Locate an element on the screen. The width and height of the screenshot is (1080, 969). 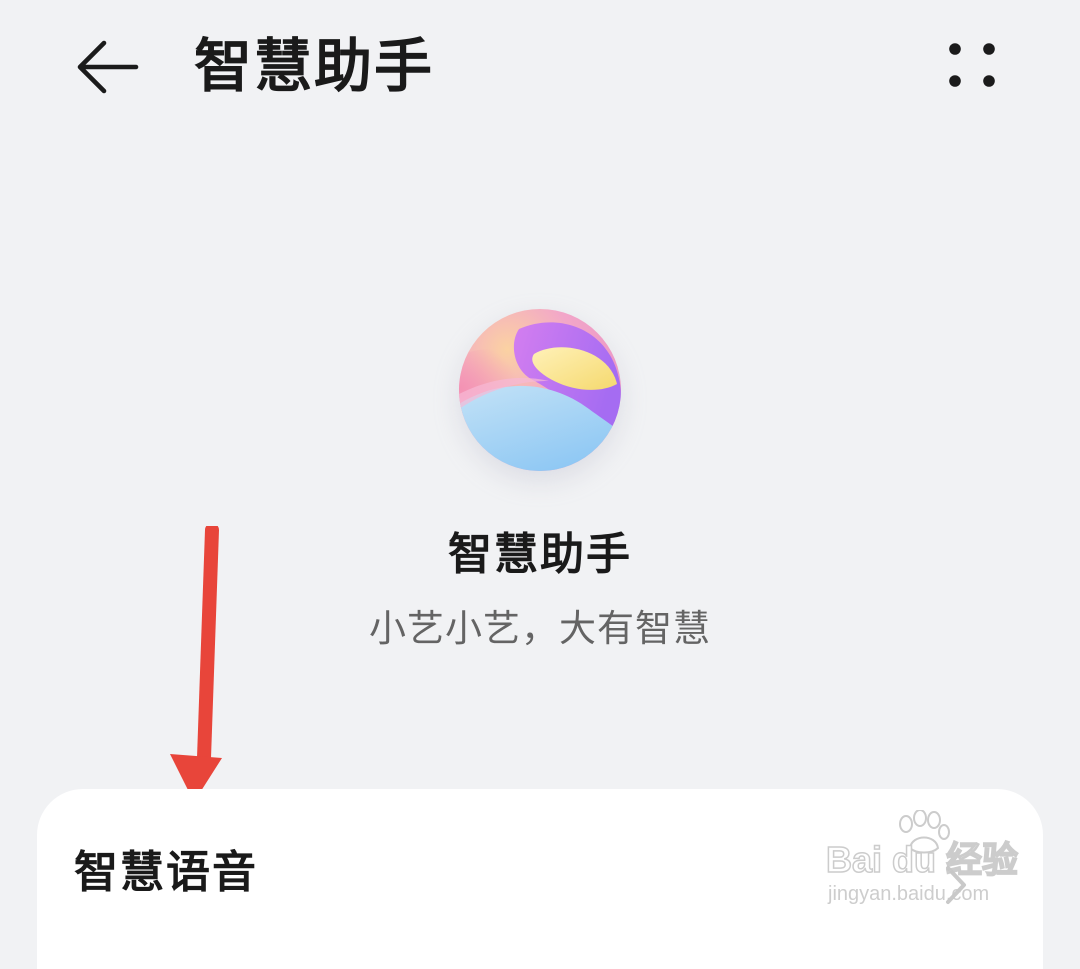
back-button is located at coordinates (108, 68).